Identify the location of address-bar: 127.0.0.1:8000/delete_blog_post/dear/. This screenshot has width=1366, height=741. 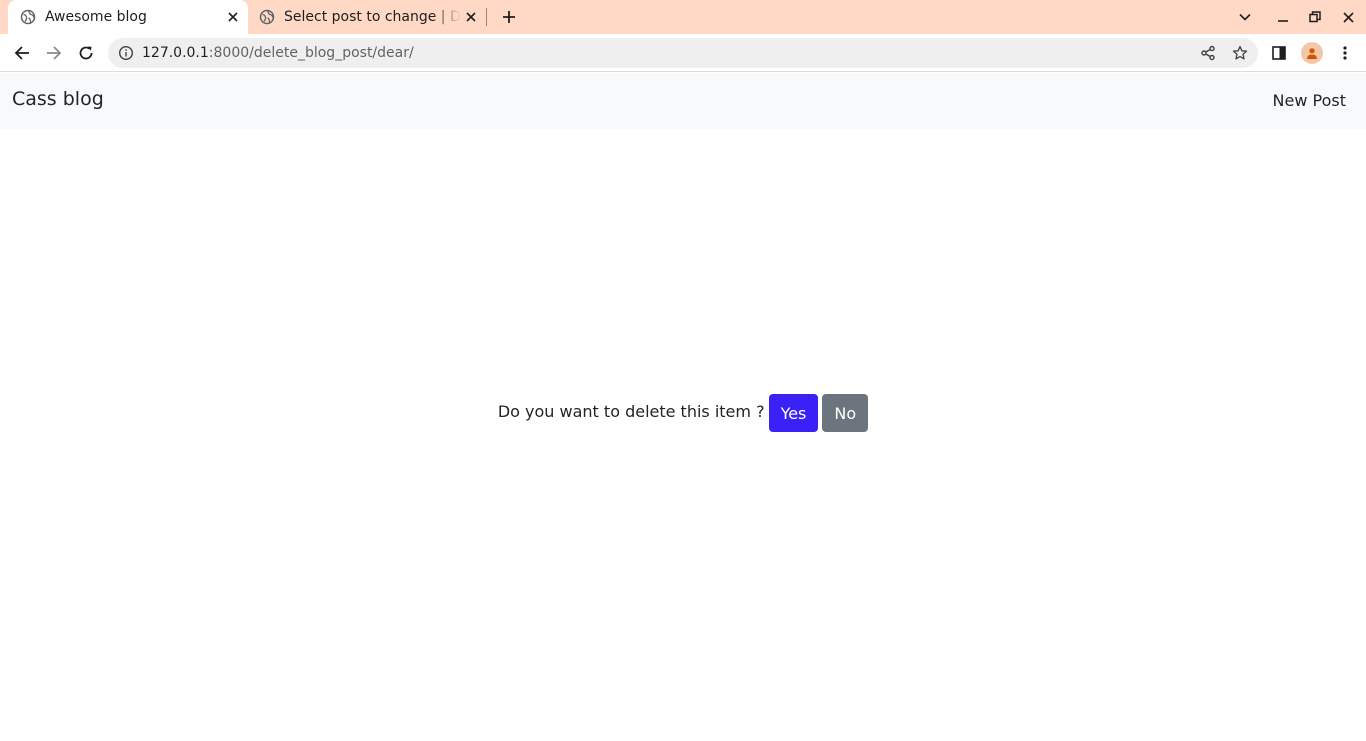
(683, 53).